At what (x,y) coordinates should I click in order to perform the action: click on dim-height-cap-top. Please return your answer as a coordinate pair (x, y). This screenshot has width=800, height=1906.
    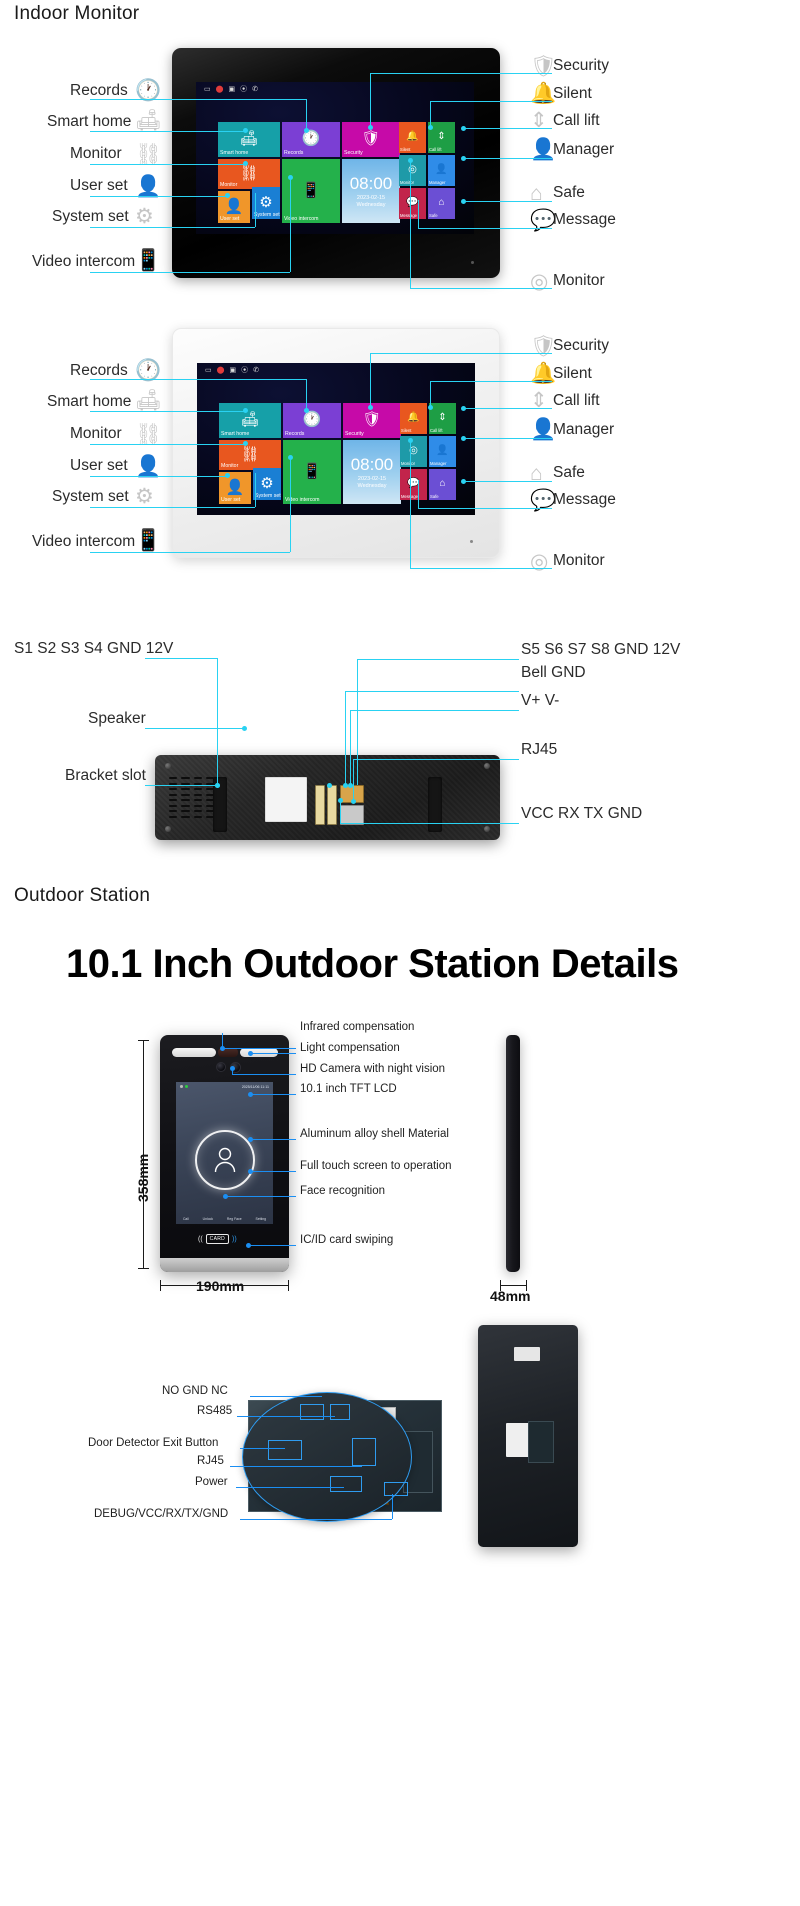
    Looking at the image, I should click on (143, 1040).